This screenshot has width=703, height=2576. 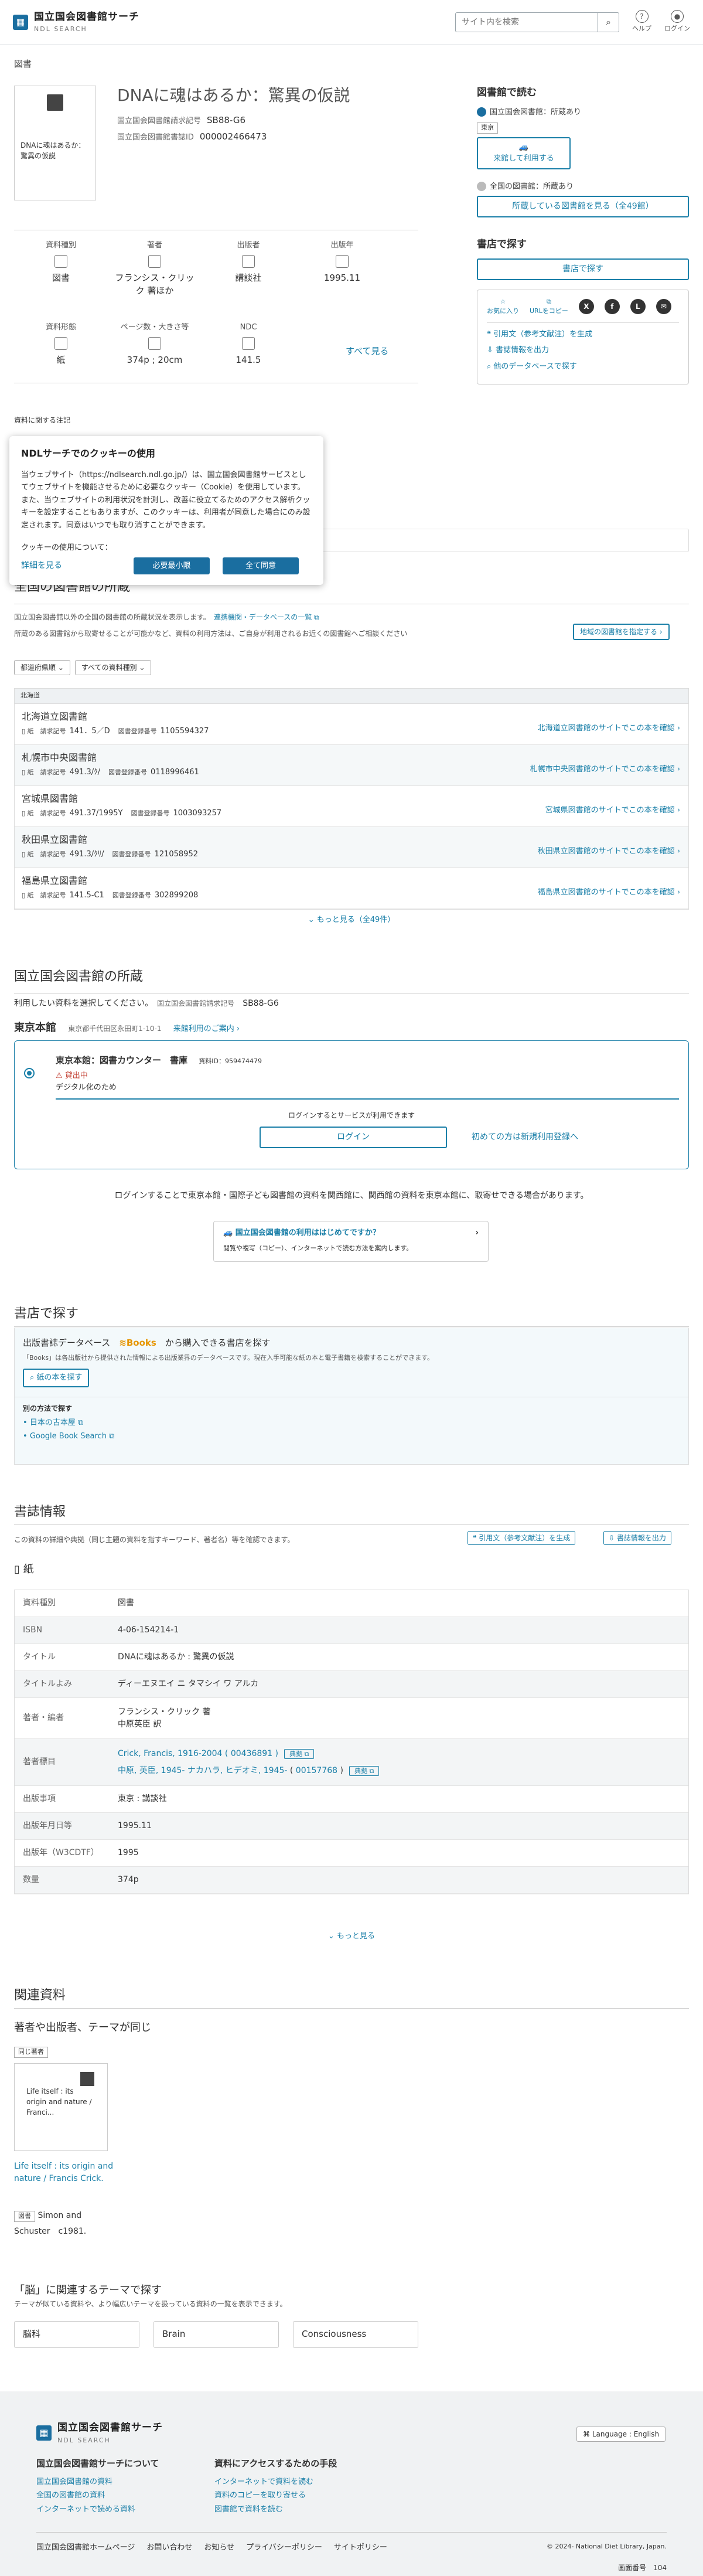 I want to click on library-site-link: 秋田県立図書館のサイトでこの本を確認 ›, so click(x=609, y=851).